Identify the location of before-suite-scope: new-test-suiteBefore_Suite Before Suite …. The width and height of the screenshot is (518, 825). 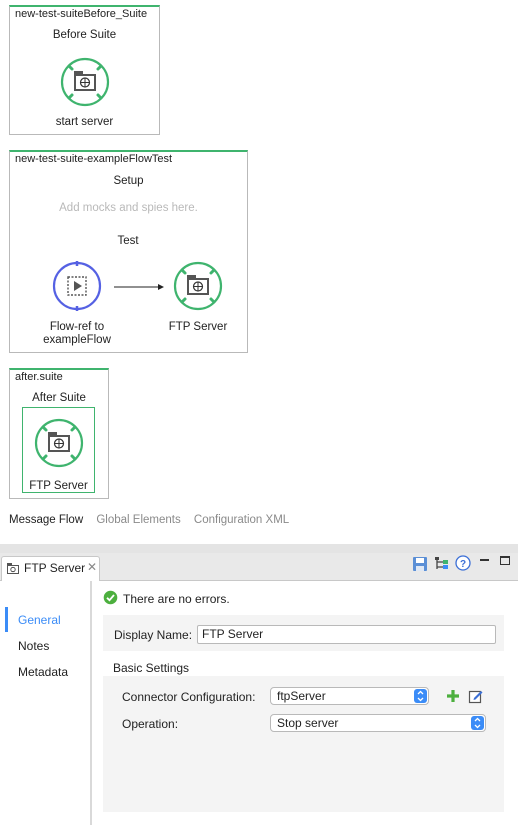
(84, 70).